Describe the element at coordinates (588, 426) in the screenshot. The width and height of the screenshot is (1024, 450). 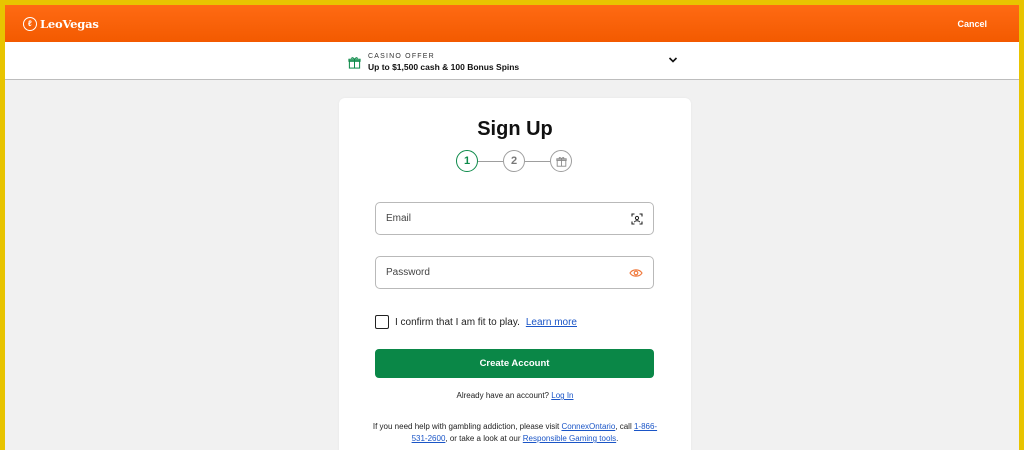
I see `connexontario-link: ConnexOntario` at that location.